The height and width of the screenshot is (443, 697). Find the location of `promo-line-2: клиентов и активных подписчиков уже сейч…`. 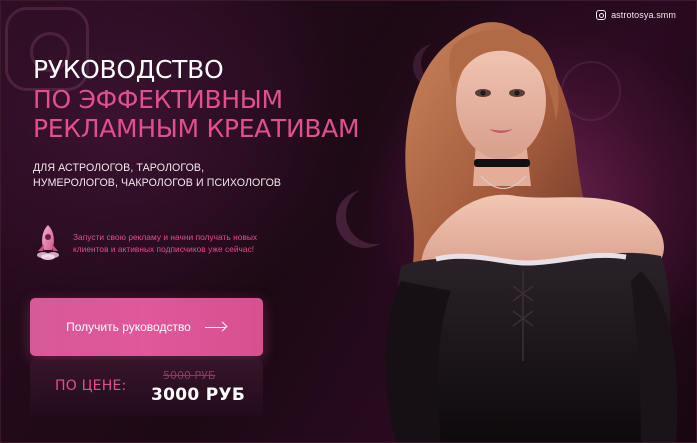

promo-line-2: клиентов и активных подписчиков уже сейч… is located at coordinates (164, 249).